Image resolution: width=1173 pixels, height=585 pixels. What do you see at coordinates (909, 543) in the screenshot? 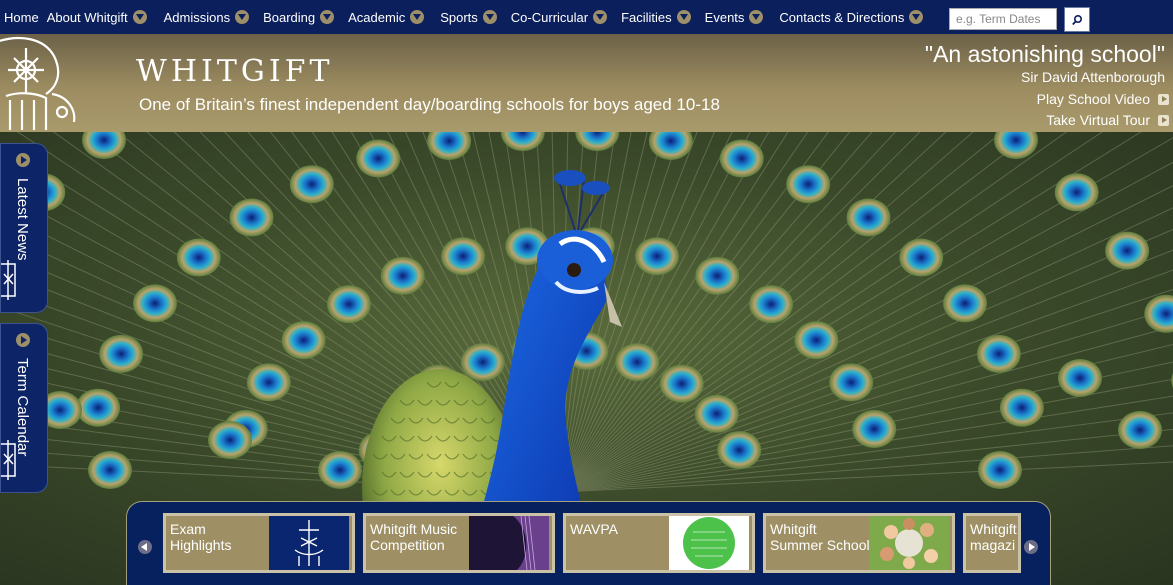
I see `summer-school-thumbnail` at bounding box center [909, 543].